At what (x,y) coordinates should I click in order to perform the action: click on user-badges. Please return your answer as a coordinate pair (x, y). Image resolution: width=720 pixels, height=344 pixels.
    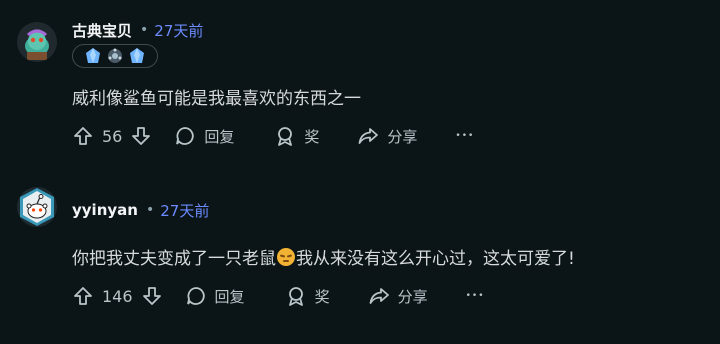
    Looking at the image, I should click on (115, 56).